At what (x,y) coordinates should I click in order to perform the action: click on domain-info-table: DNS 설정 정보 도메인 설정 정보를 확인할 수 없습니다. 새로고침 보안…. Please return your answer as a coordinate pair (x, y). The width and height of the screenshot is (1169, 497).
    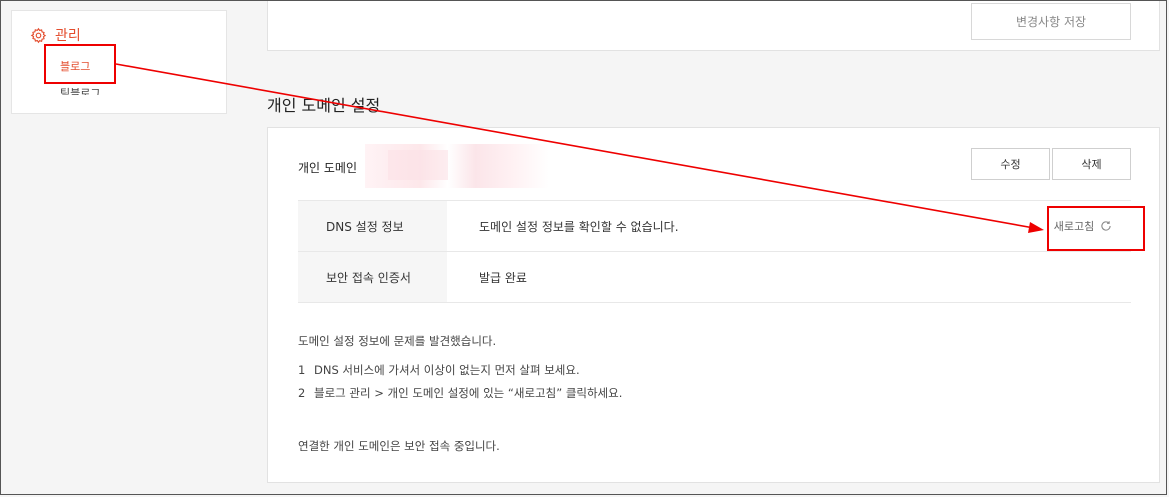
    Looking at the image, I should click on (714, 251).